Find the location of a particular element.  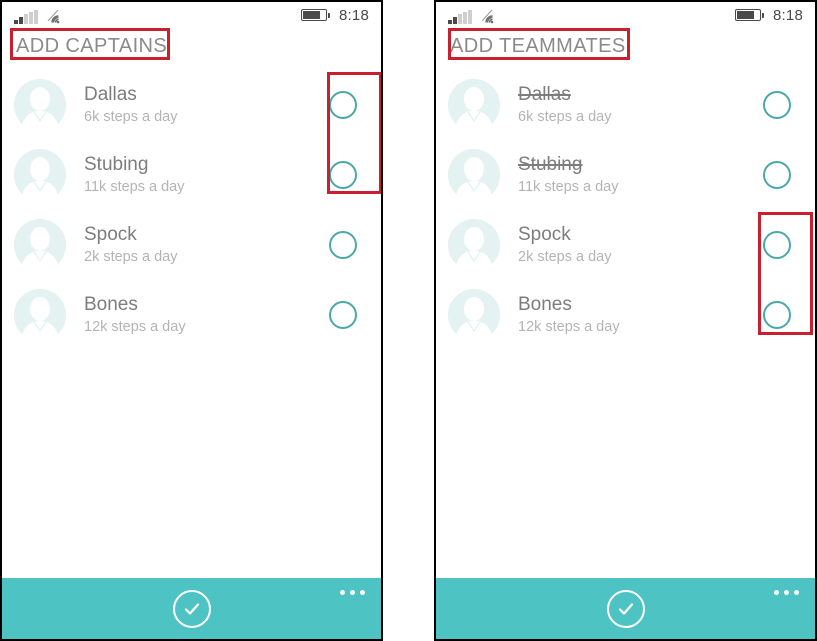

title-area: ADD TEAMMATES is located at coordinates (625, 44).